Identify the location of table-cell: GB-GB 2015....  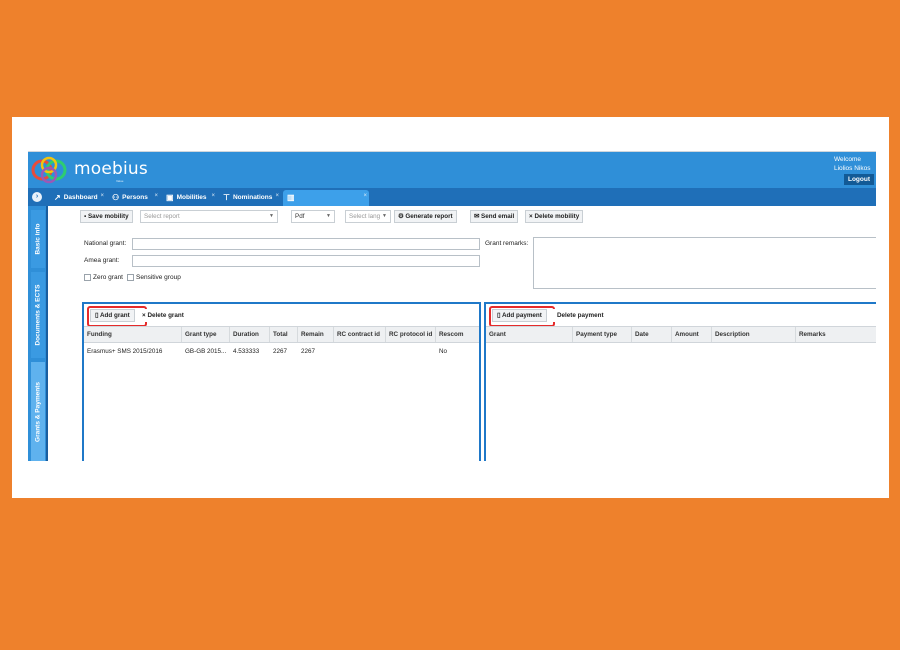
(206, 351).